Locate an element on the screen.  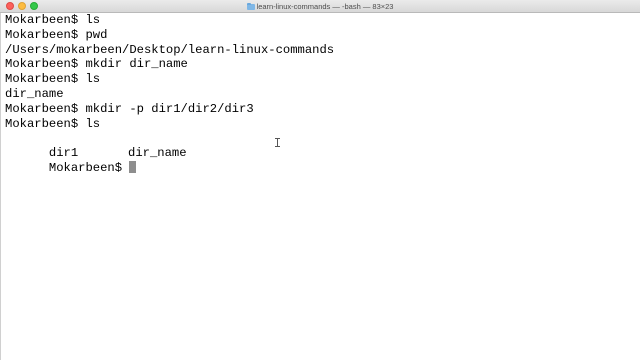
terminal-line: Mokarbeen$ mkdir -p dir1/dir2/dir3 is located at coordinates (129, 108).